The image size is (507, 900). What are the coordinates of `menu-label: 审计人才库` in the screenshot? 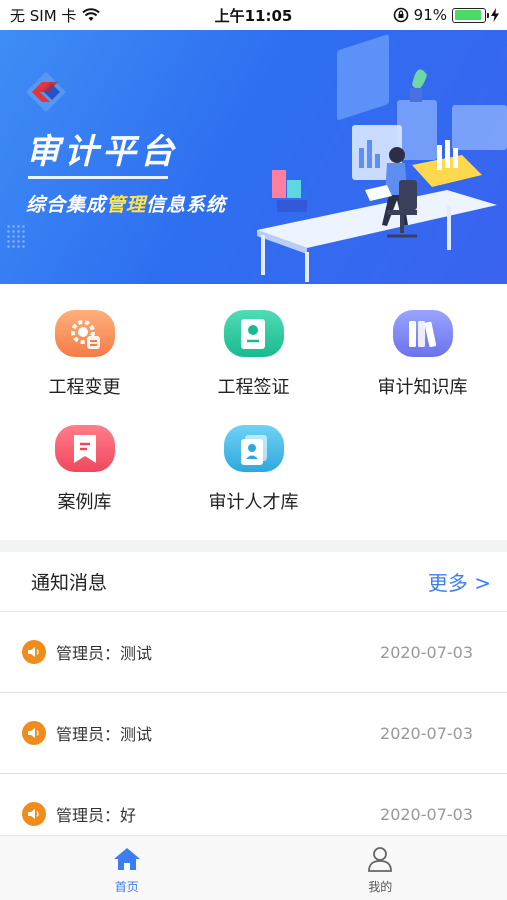 It's located at (253, 502).